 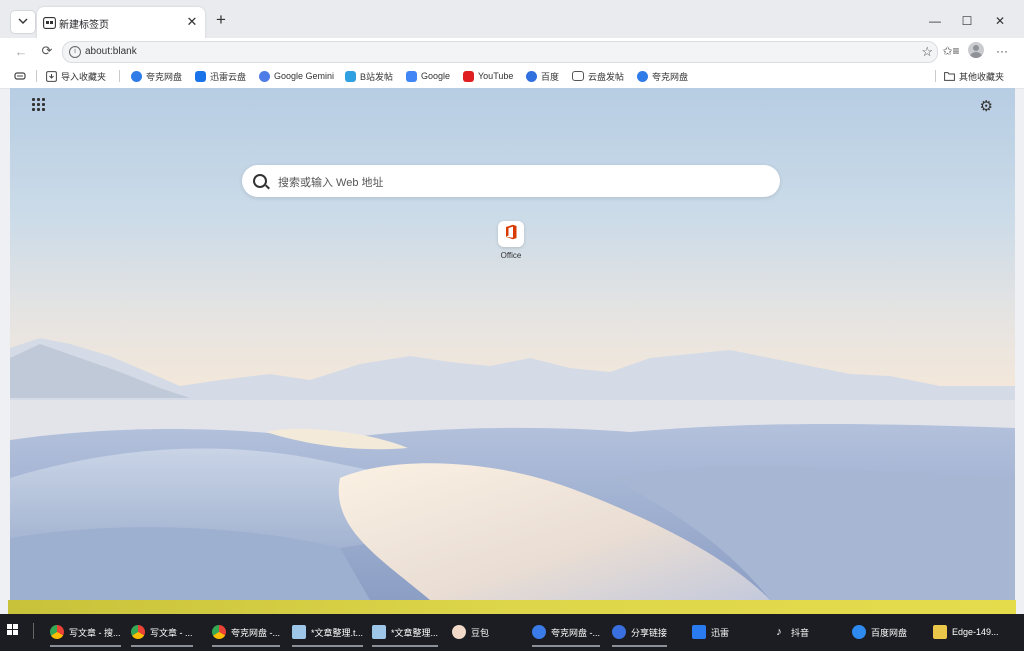 What do you see at coordinates (350, 76) in the screenshot?
I see `bilibili-icon` at bounding box center [350, 76].